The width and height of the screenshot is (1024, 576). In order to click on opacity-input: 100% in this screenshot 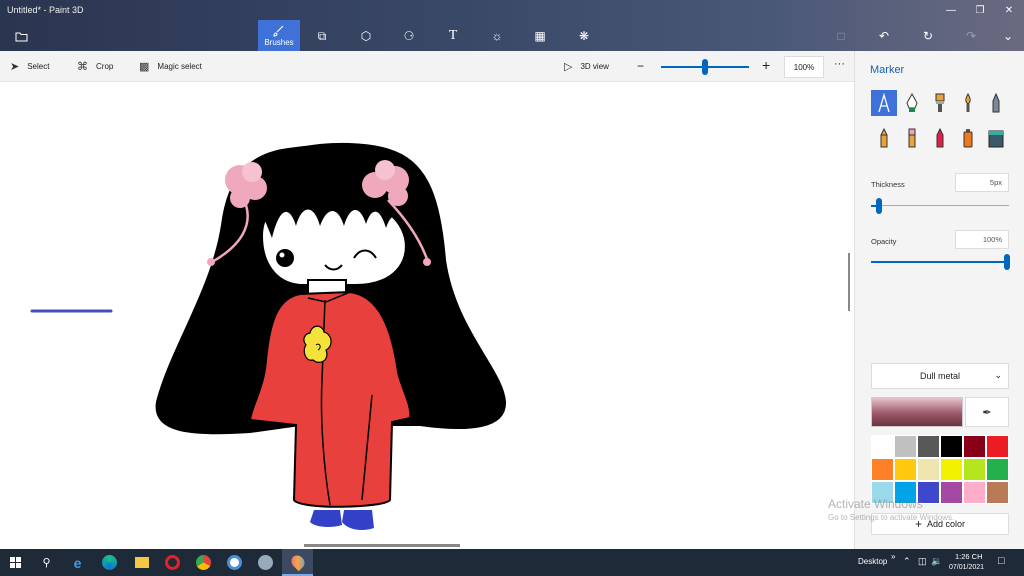, I will do `click(982, 239)`.